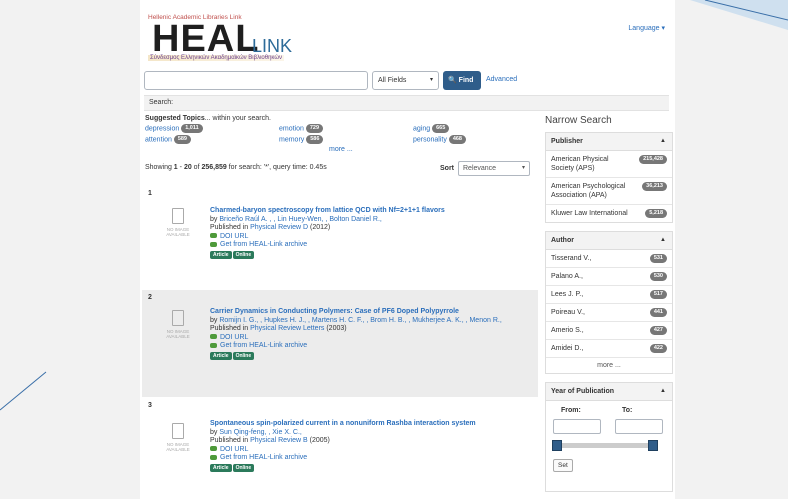 The height and width of the screenshot is (499, 788). What do you see at coordinates (656, 213) in the screenshot?
I see `facet-count-badge: 5,218` at bounding box center [656, 213].